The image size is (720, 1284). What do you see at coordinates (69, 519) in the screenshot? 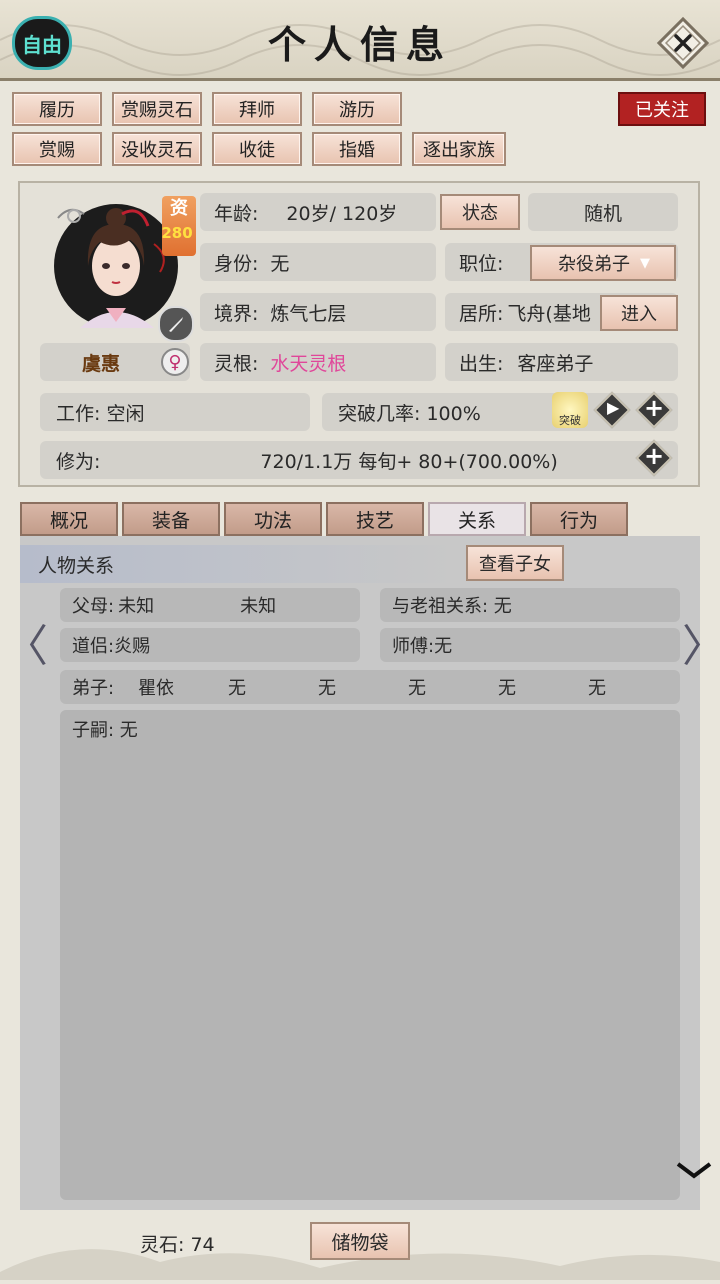
I see `tab-overview: 概况` at bounding box center [69, 519].